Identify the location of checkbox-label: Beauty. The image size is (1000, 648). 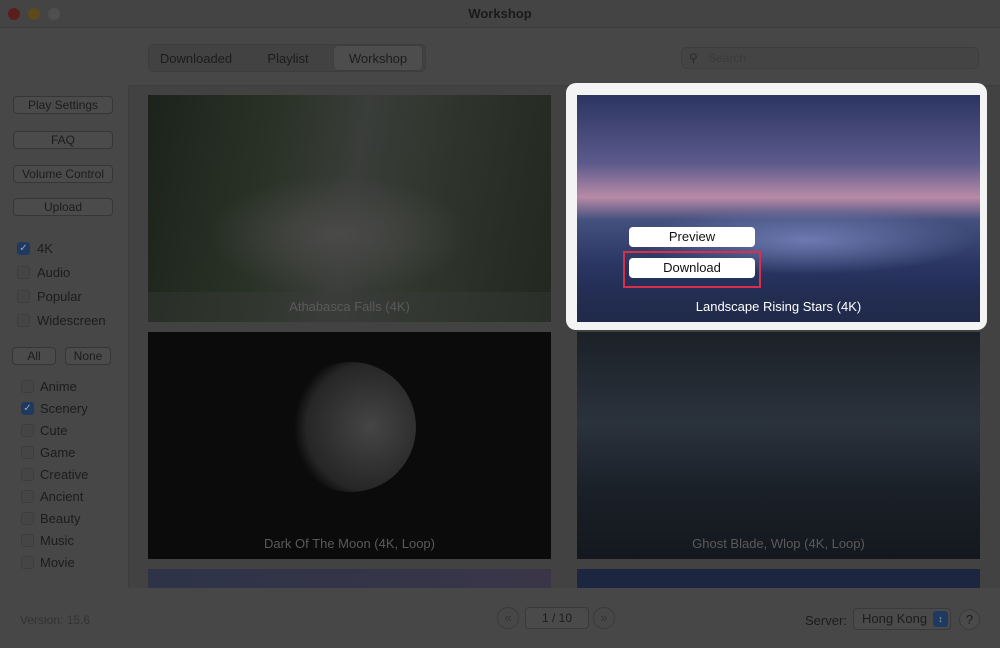
(60, 518).